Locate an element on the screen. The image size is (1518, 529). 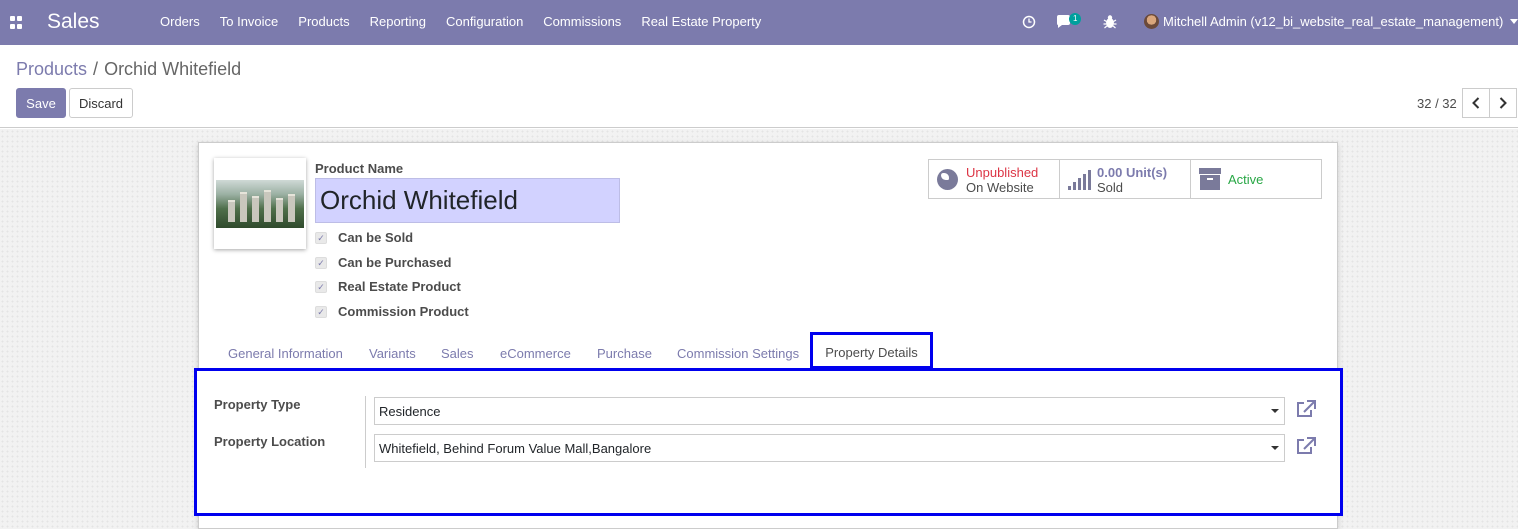
breadcrumb: Products / Orchid Whitefield is located at coordinates (128, 69).